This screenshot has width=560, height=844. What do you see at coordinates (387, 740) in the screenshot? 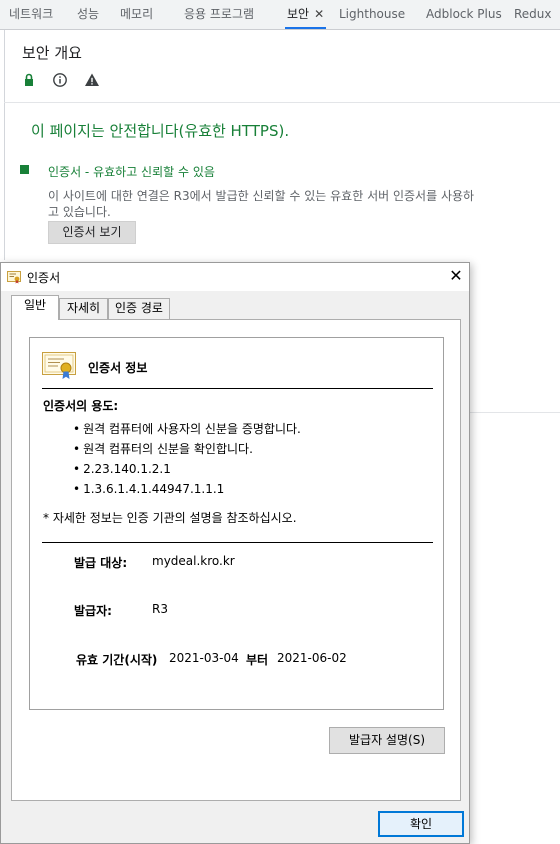
I see `issuer-statement-button: 발급자 설명(S)` at bounding box center [387, 740].